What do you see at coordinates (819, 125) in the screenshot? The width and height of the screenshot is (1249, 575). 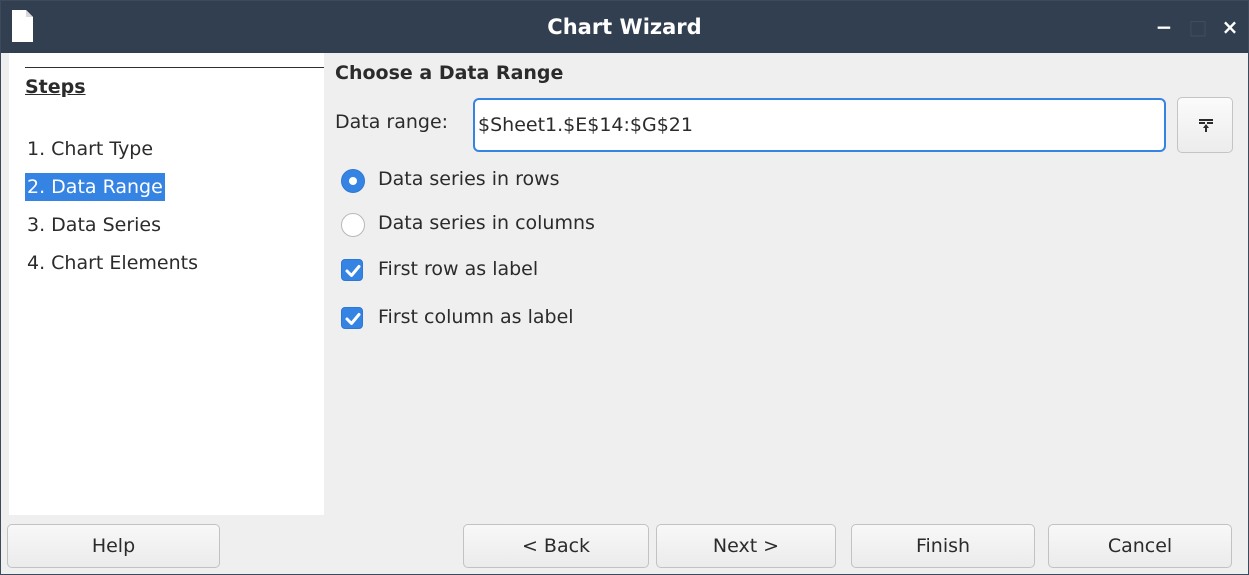 I see `data-range-input` at bounding box center [819, 125].